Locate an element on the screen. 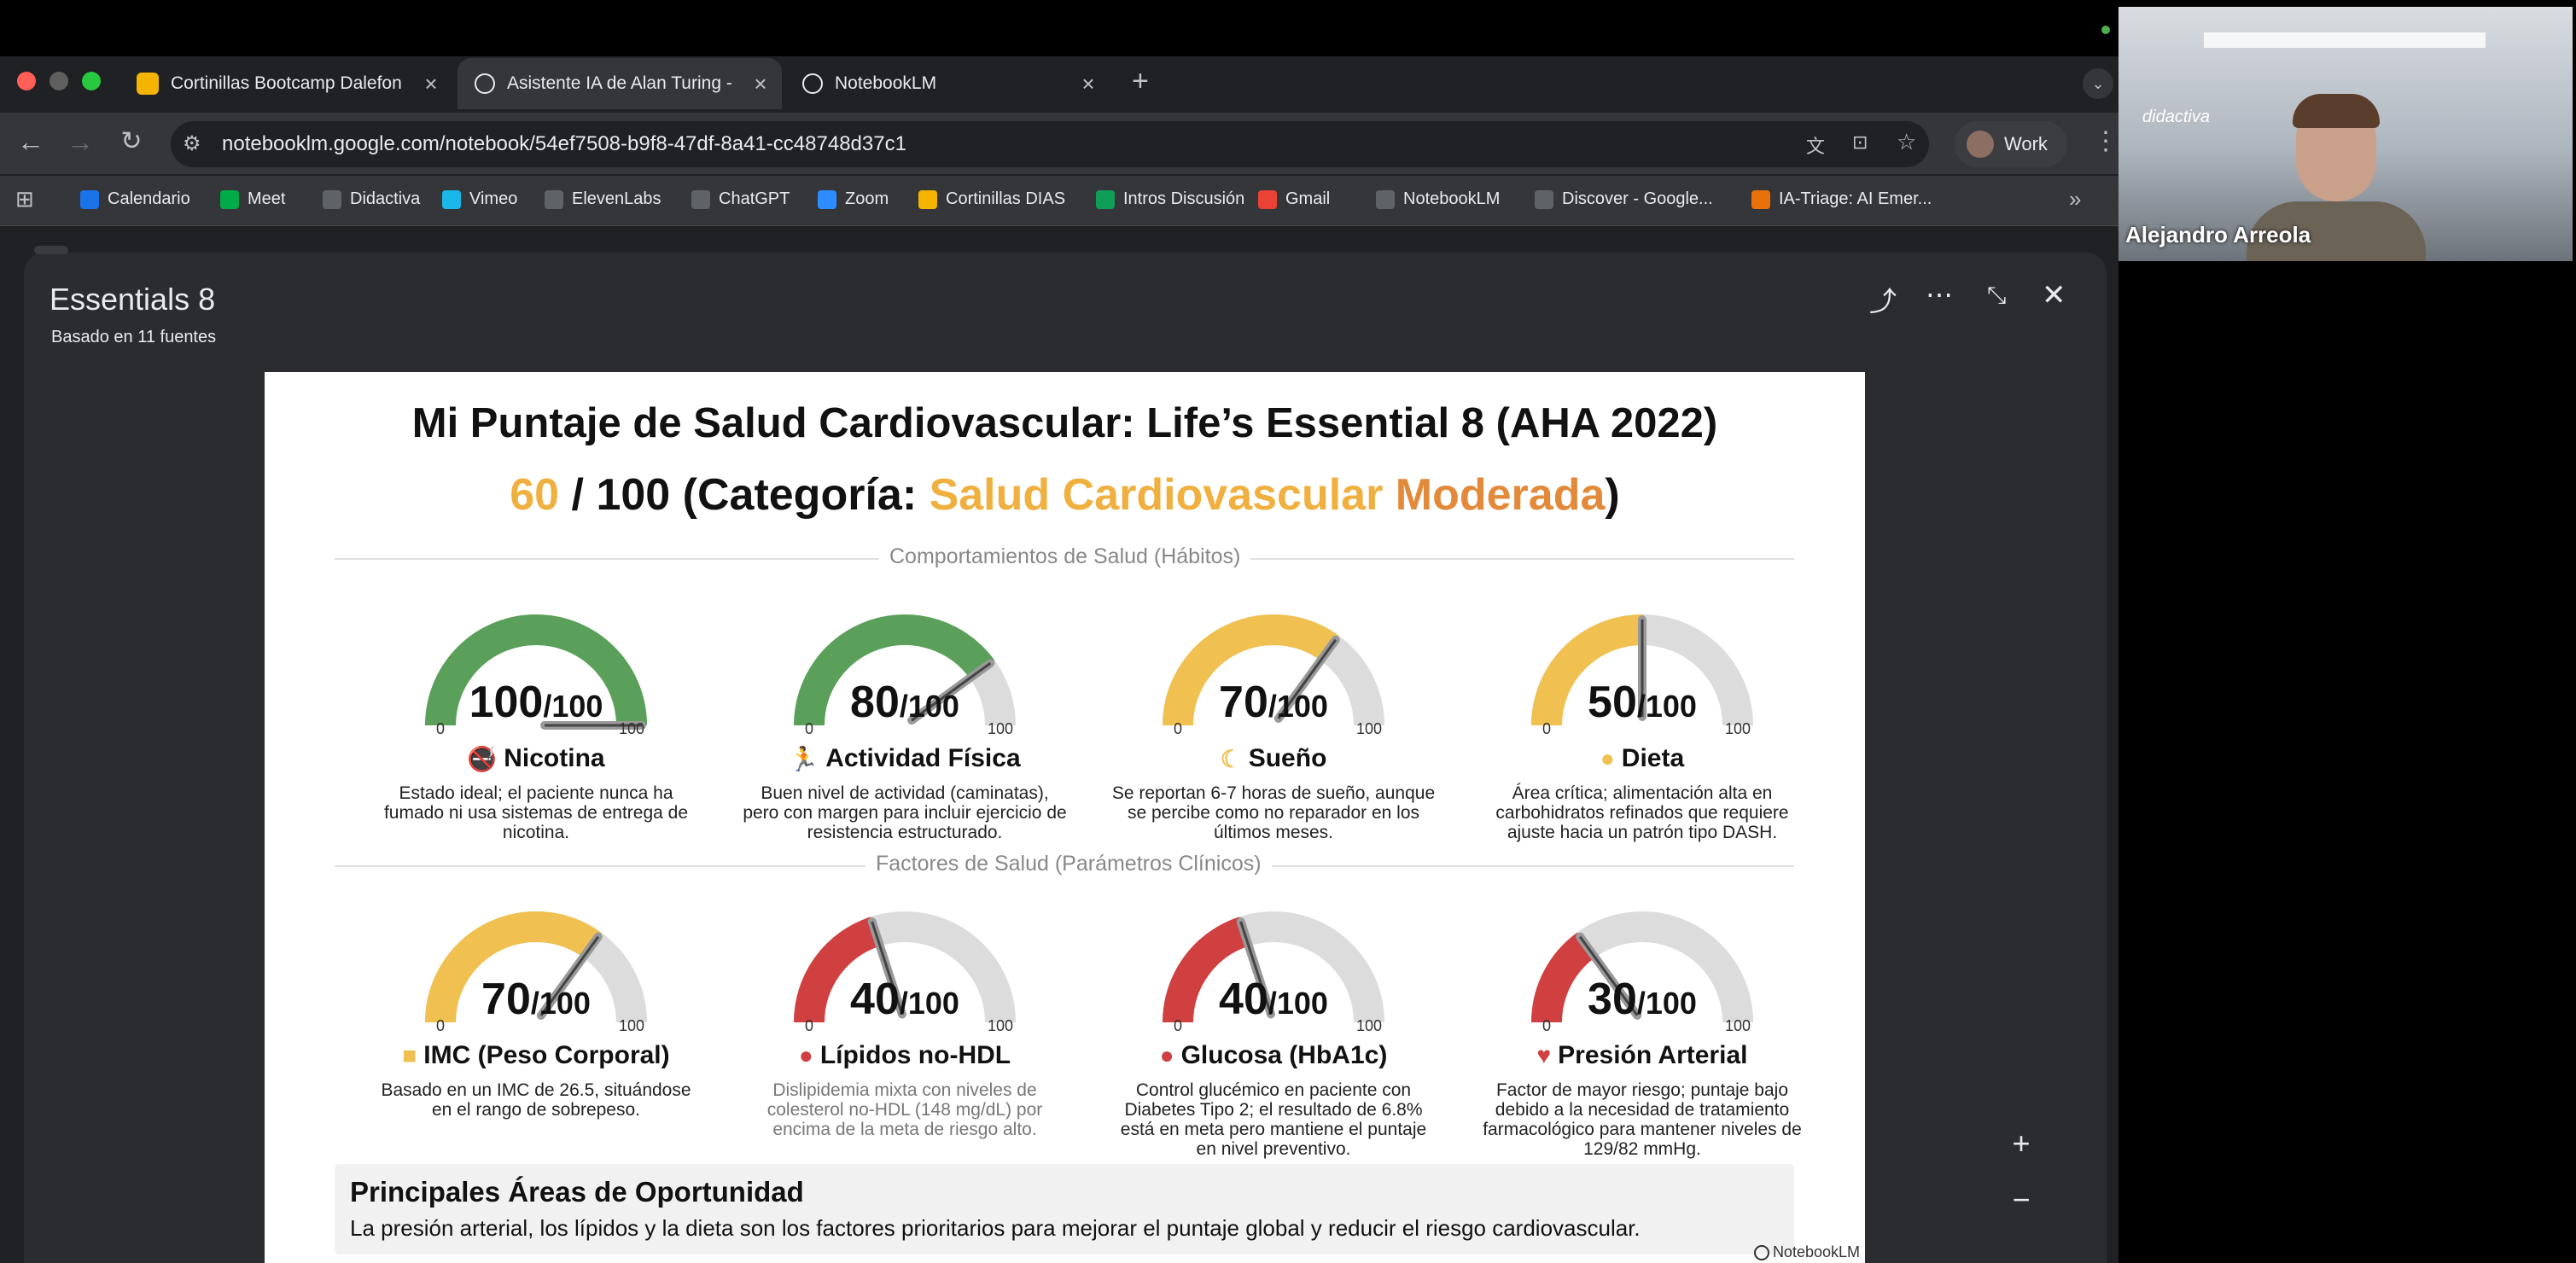 The image size is (2576, 1263). close-icon: ✕ is located at coordinates (2054, 295).